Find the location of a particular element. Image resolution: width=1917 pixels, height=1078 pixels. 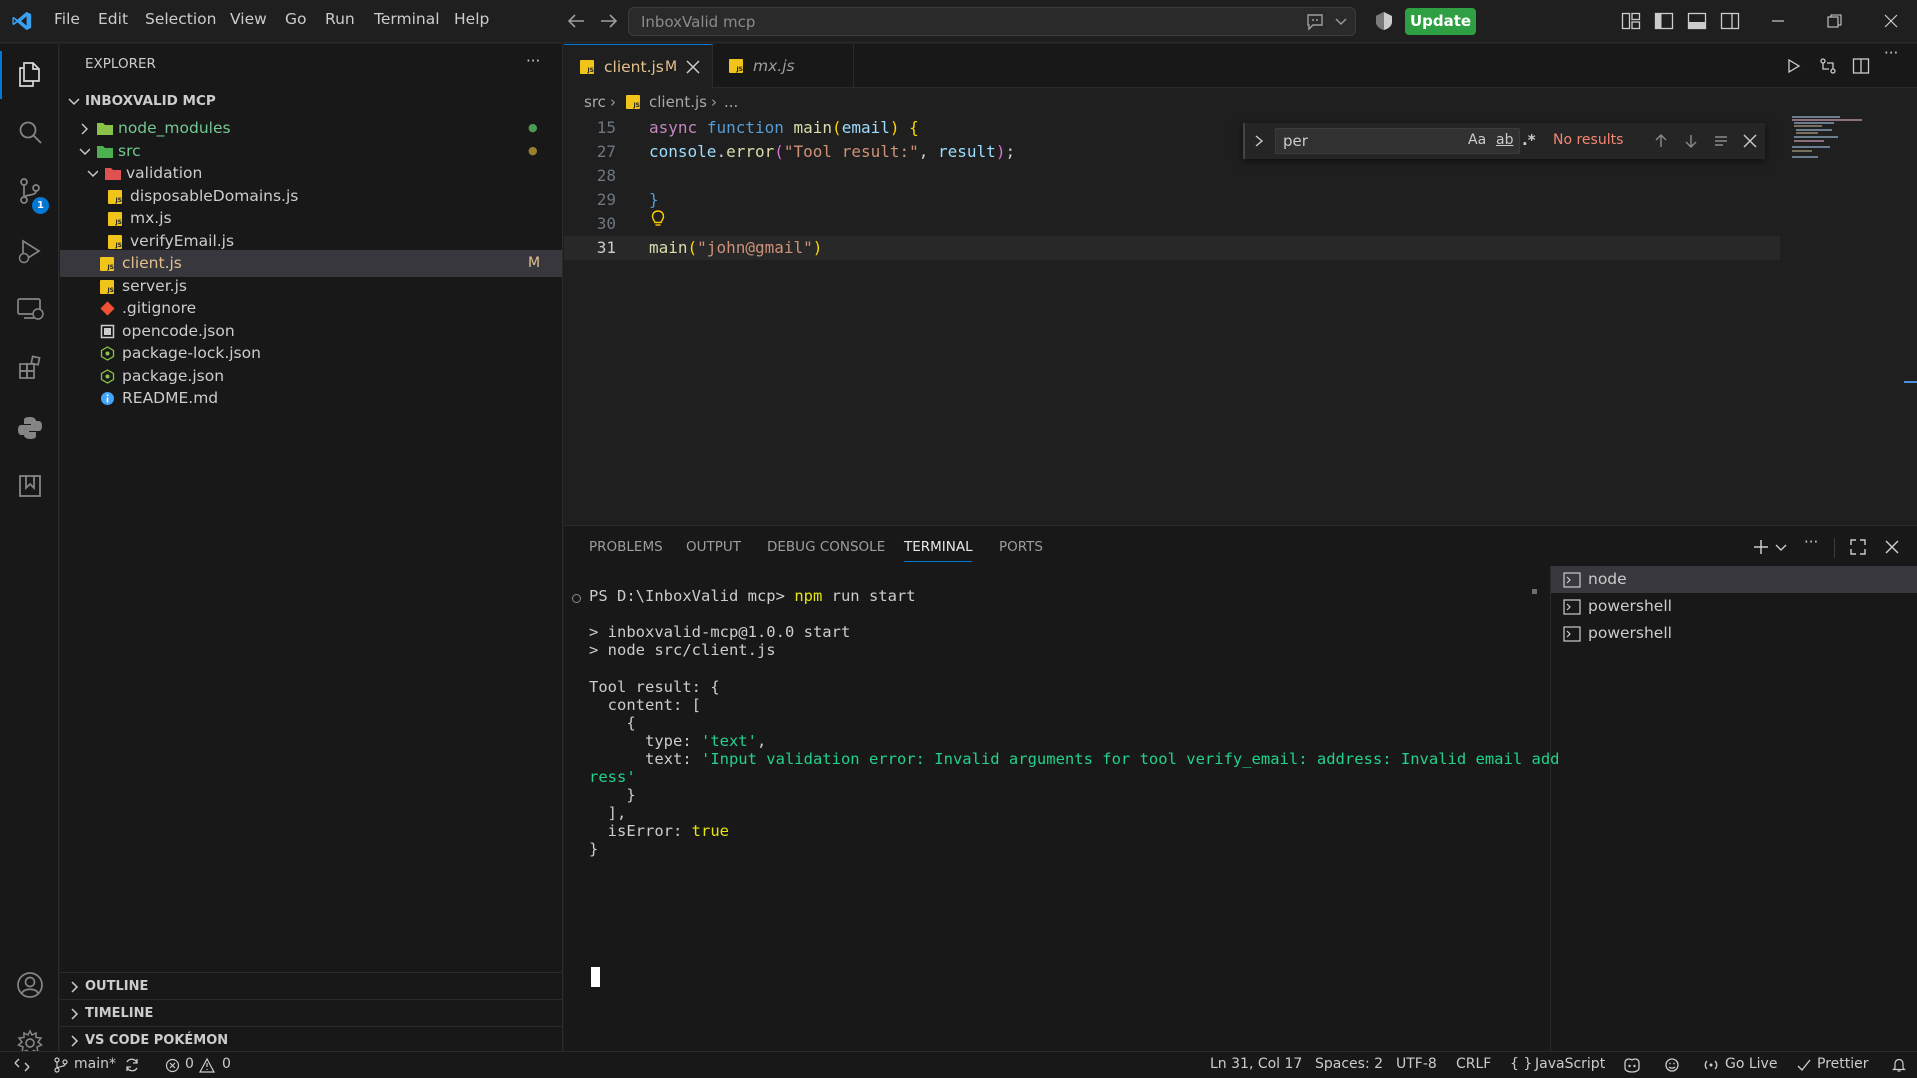

tab-debug-console: DEBUG CONSOLE is located at coordinates (826, 547).